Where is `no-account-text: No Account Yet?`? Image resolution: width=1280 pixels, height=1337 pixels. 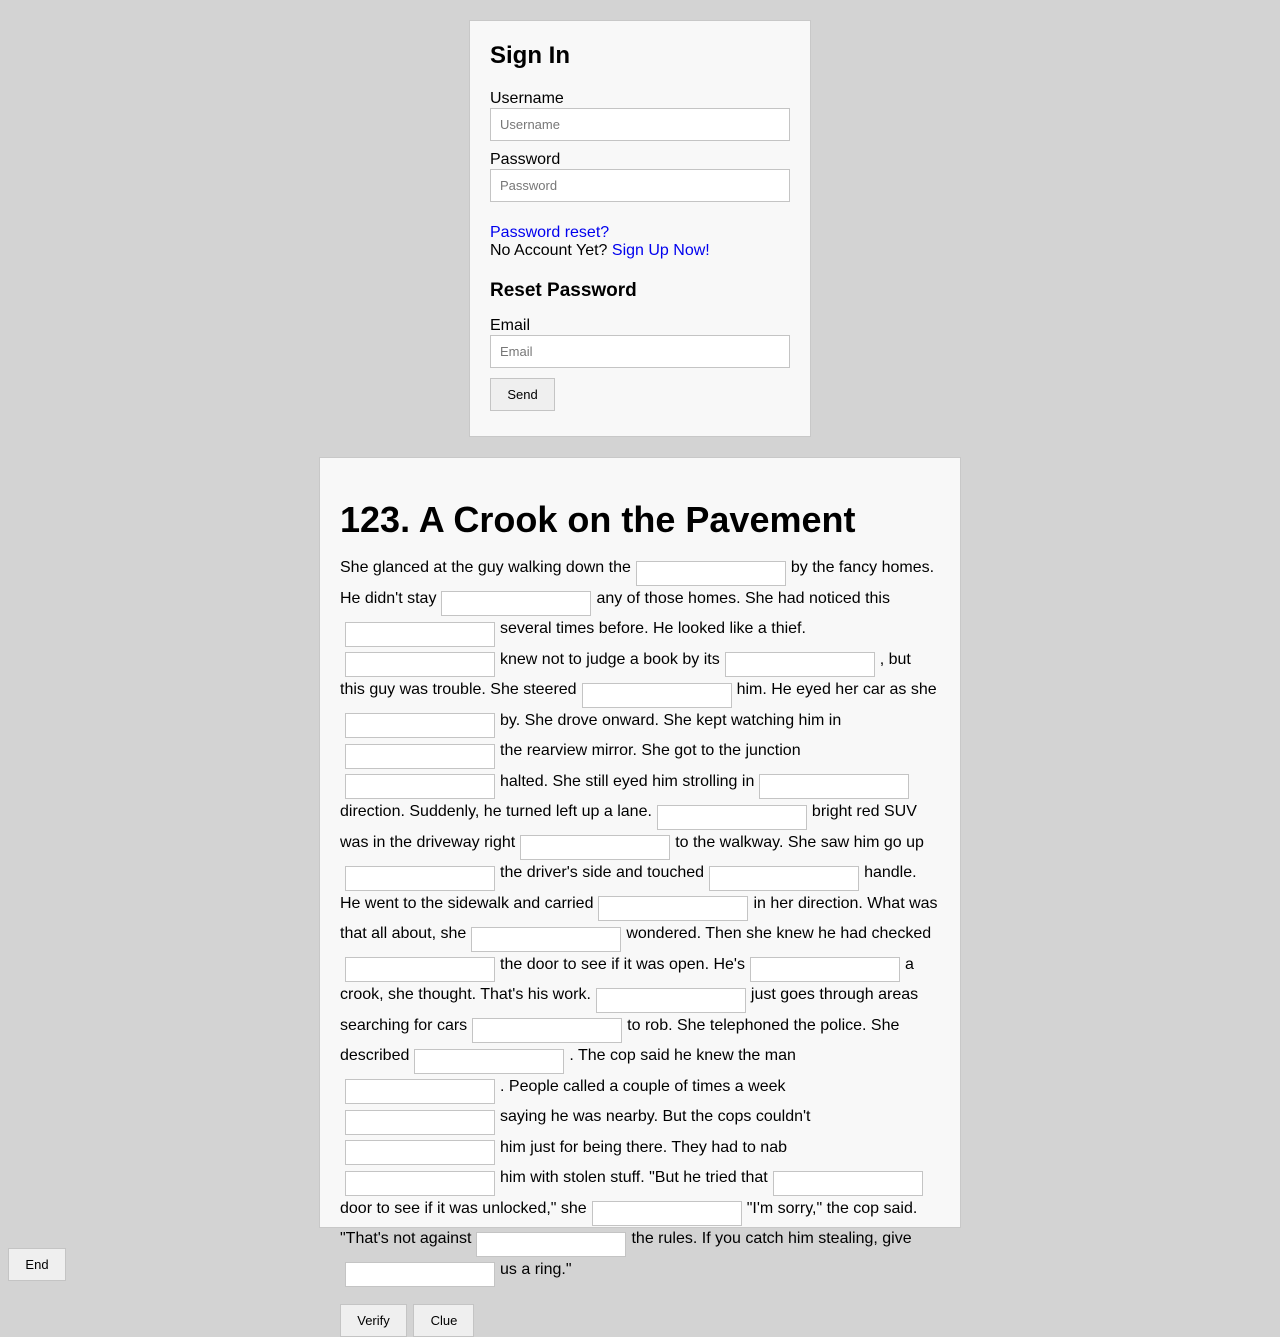 no-account-text: No Account Yet? is located at coordinates (549, 250).